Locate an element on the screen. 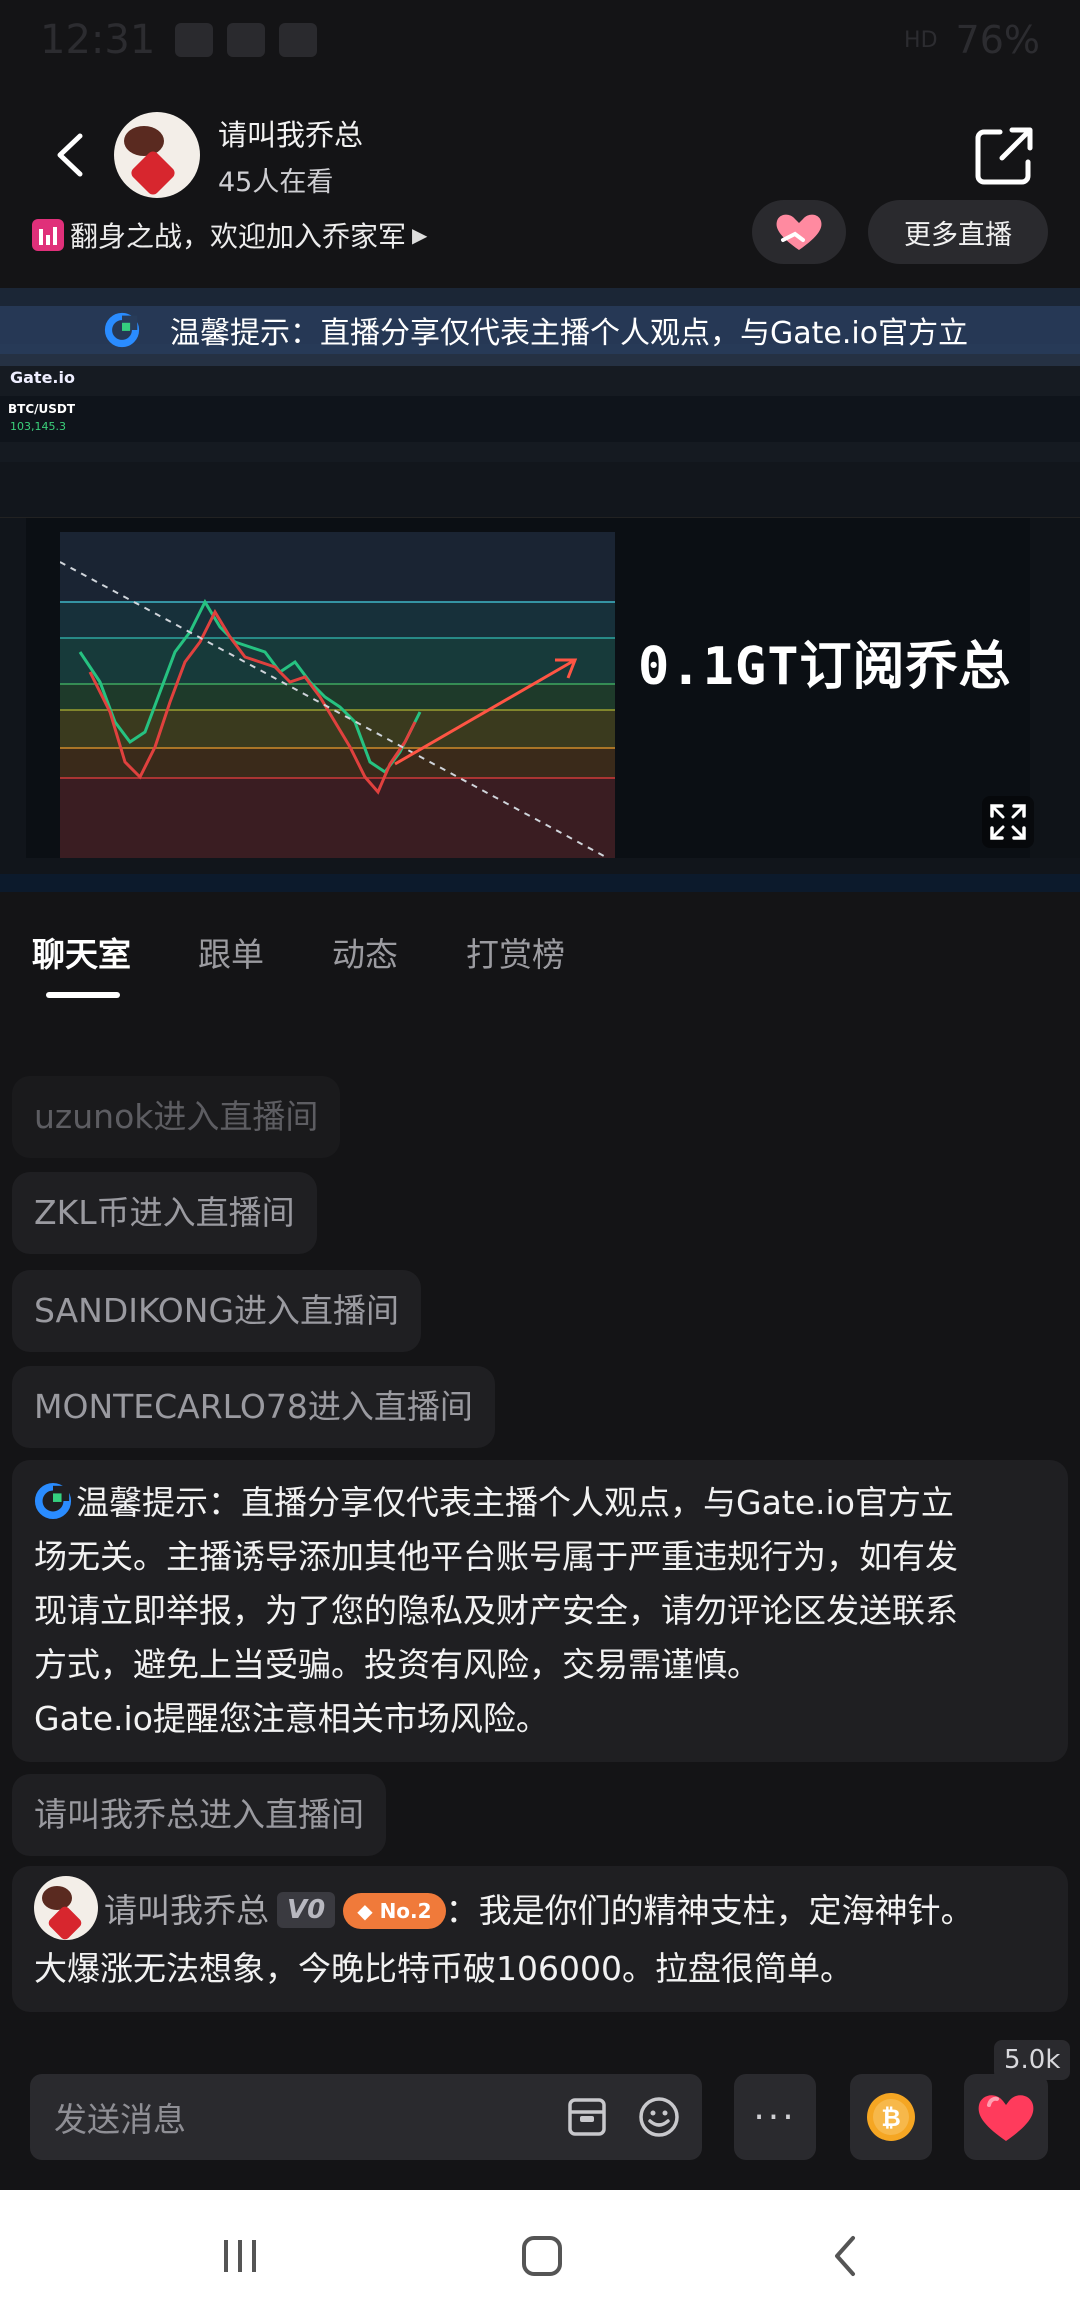  home-button is located at coordinates (542, 2256).